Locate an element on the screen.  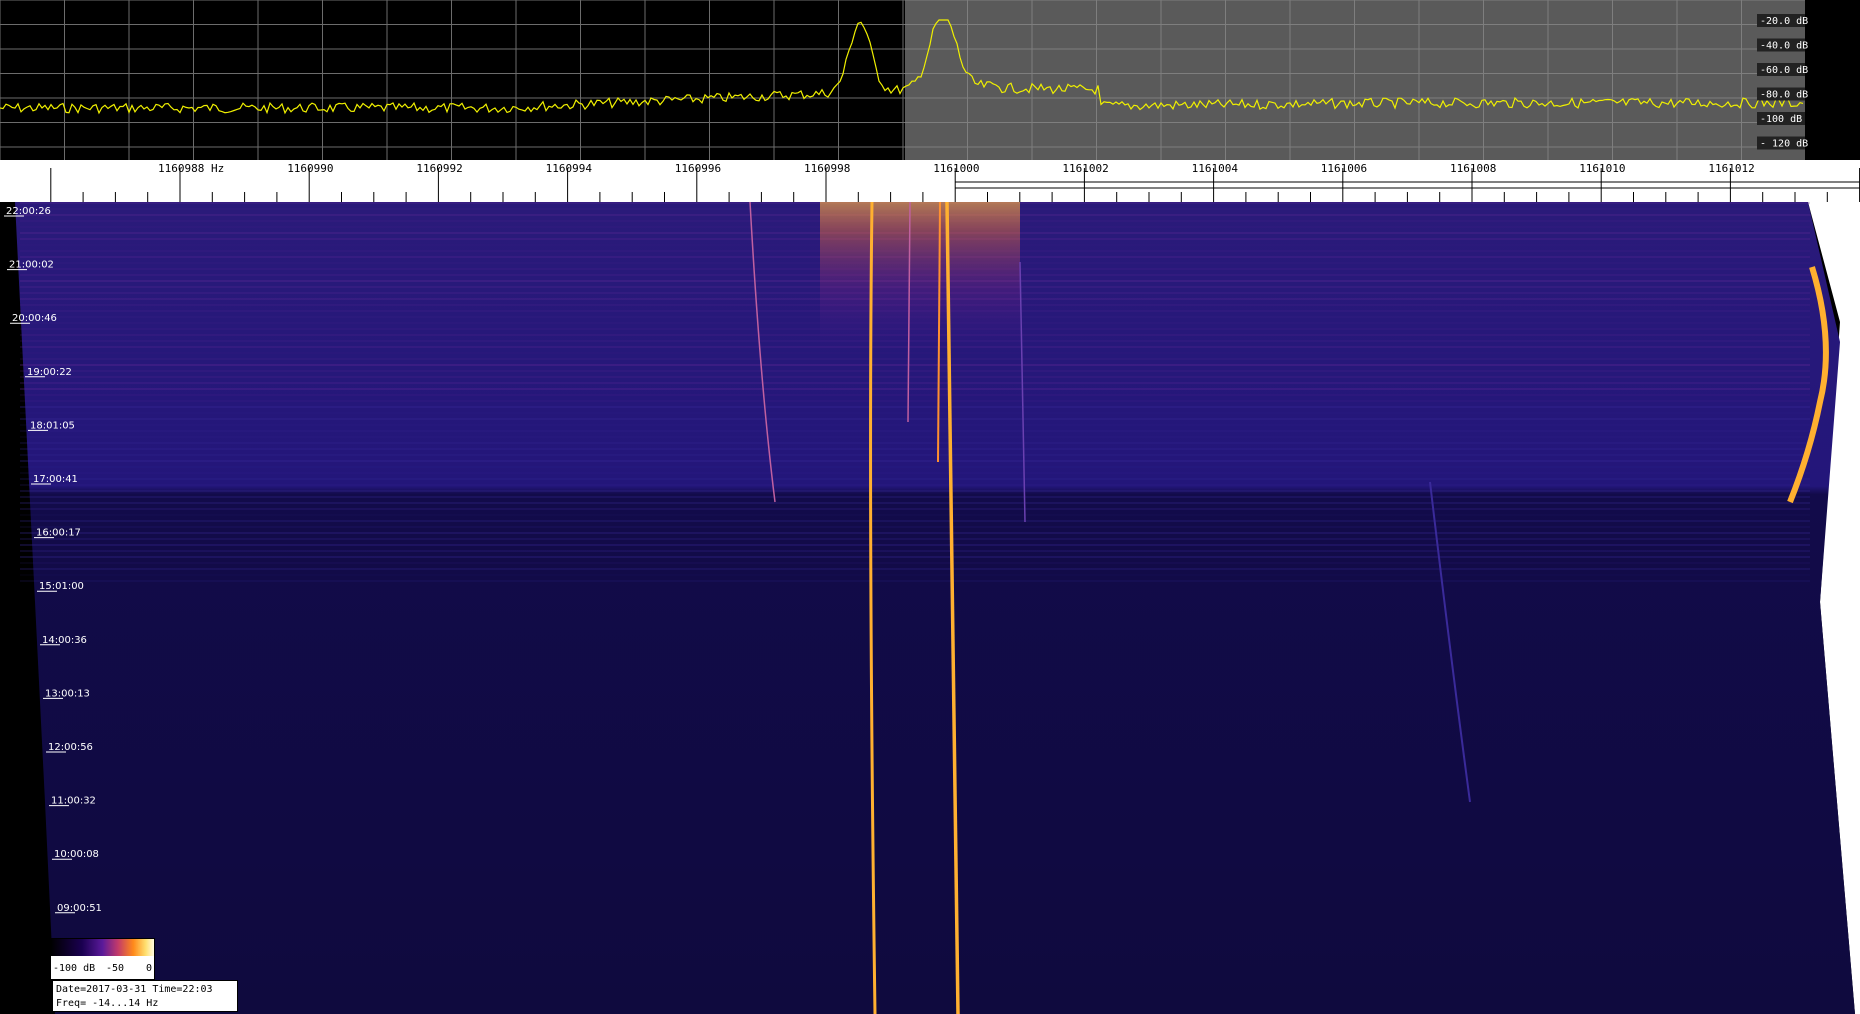
colorbar-legend: -100 dB -50 0 is located at coordinates (102, 959).